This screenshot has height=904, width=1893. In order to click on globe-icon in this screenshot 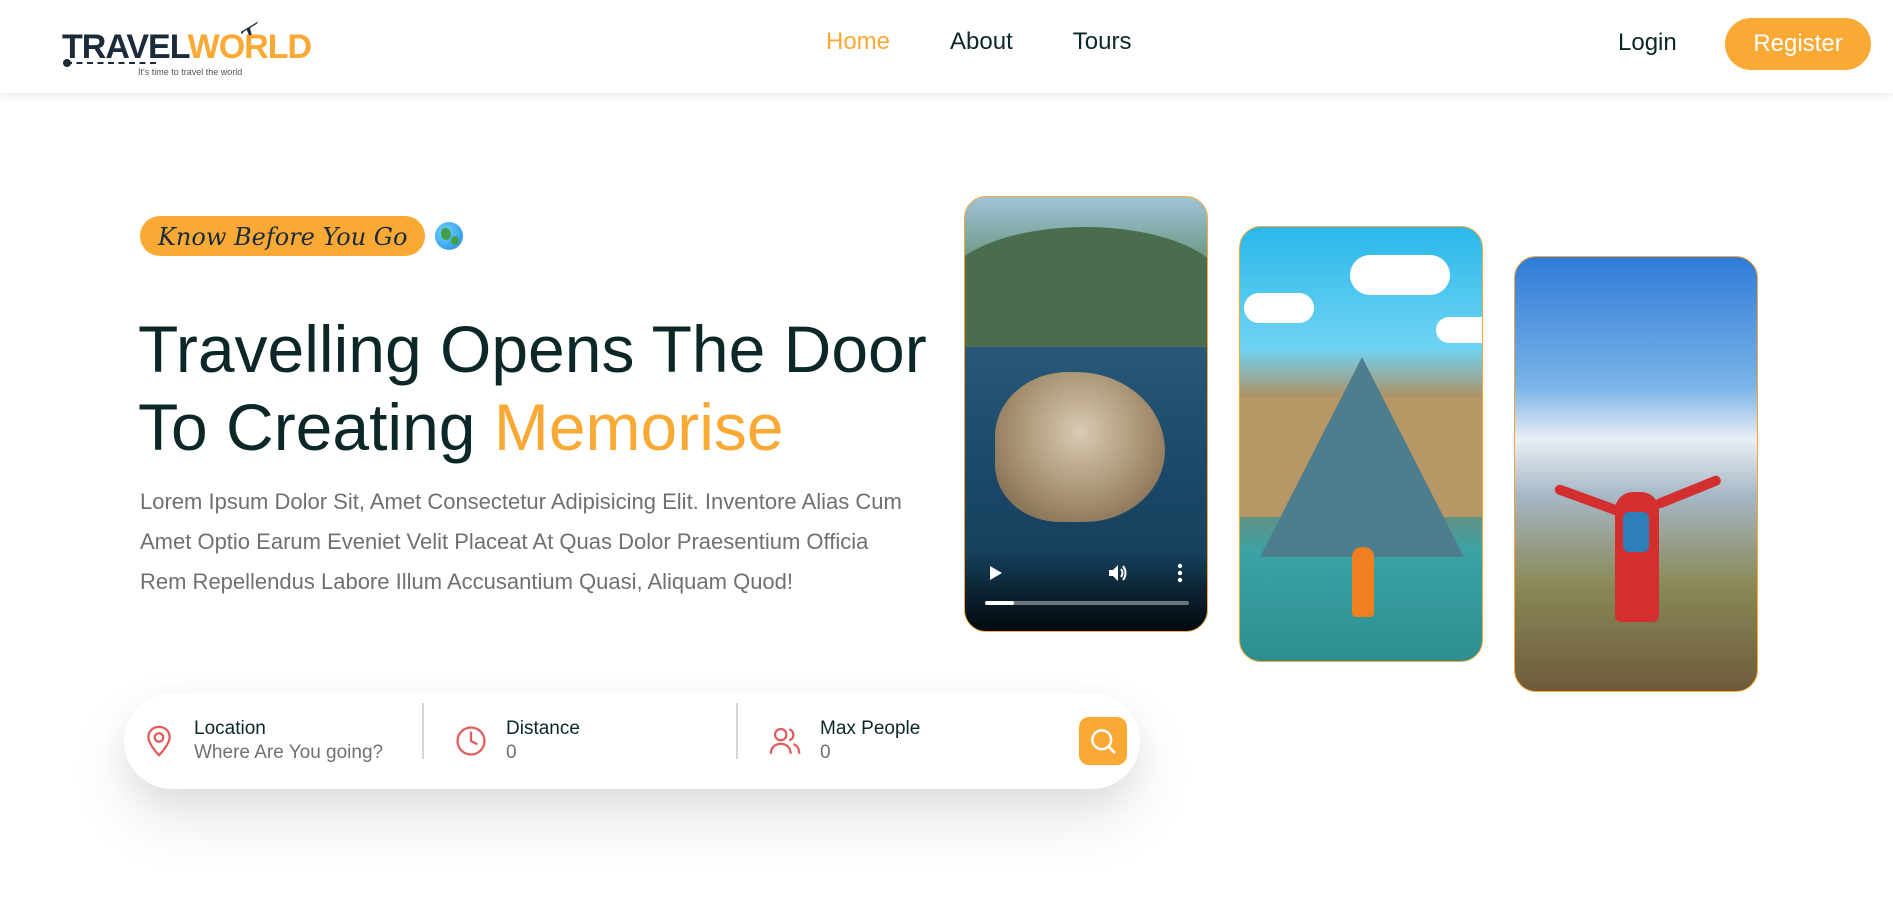, I will do `click(449, 236)`.